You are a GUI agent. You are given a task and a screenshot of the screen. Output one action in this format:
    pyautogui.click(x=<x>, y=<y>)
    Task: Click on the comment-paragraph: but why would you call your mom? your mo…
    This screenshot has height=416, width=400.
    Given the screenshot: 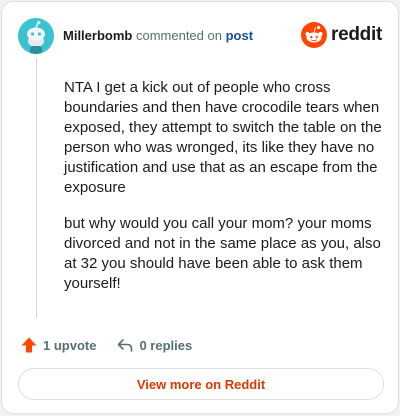 What is the action you would take?
    pyautogui.click(x=222, y=253)
    